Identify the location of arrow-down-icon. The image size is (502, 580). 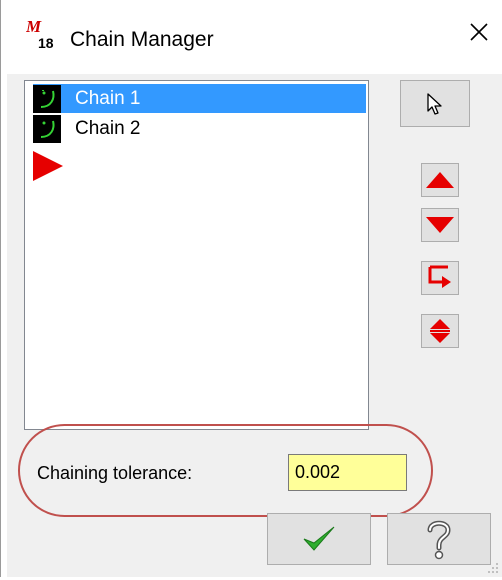
(440, 225).